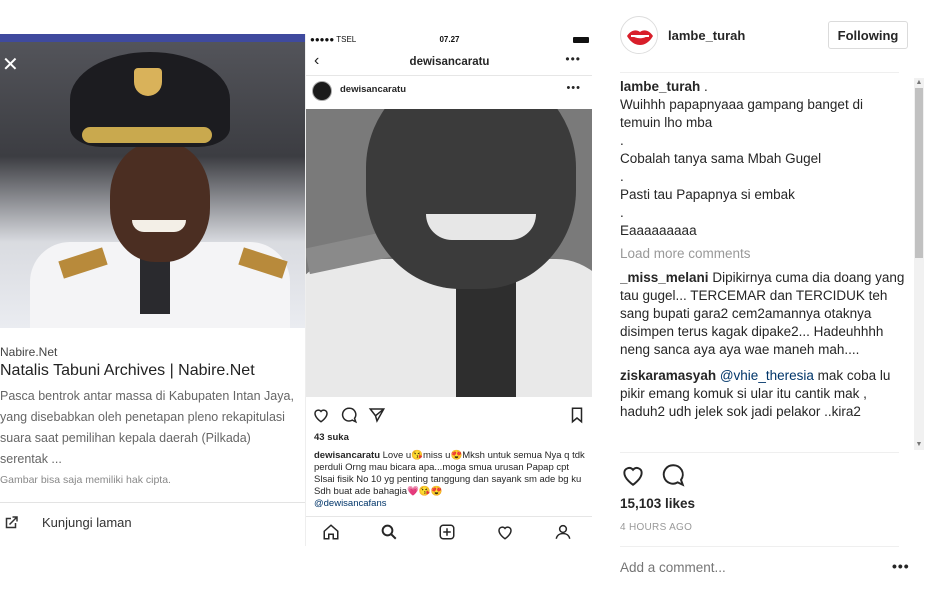  I want to click on photo-cap-badge, so click(148, 82).